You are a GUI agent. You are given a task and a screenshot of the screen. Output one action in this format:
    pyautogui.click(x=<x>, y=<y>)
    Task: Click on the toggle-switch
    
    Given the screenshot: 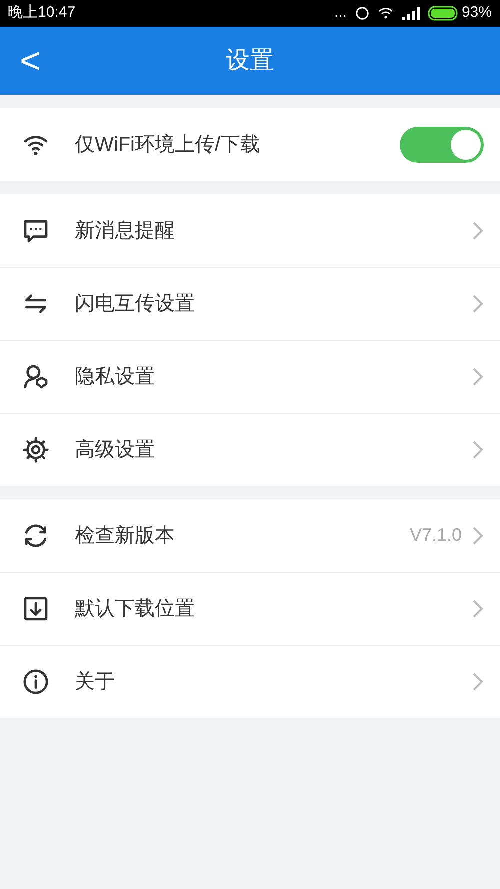 What is the action you would take?
    pyautogui.click(x=442, y=144)
    